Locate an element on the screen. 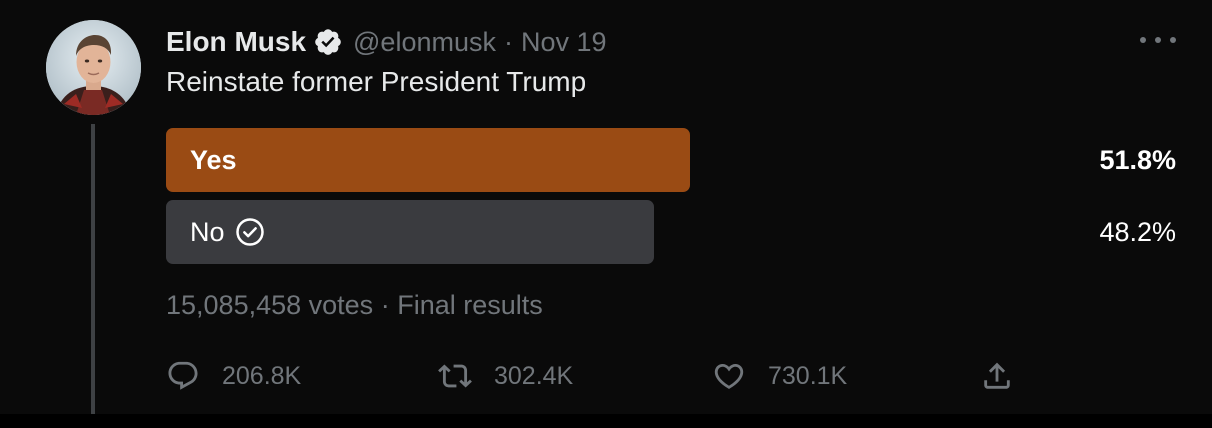 This screenshot has width=1212, height=428. retweet-count: 302.4K is located at coordinates (534, 375).